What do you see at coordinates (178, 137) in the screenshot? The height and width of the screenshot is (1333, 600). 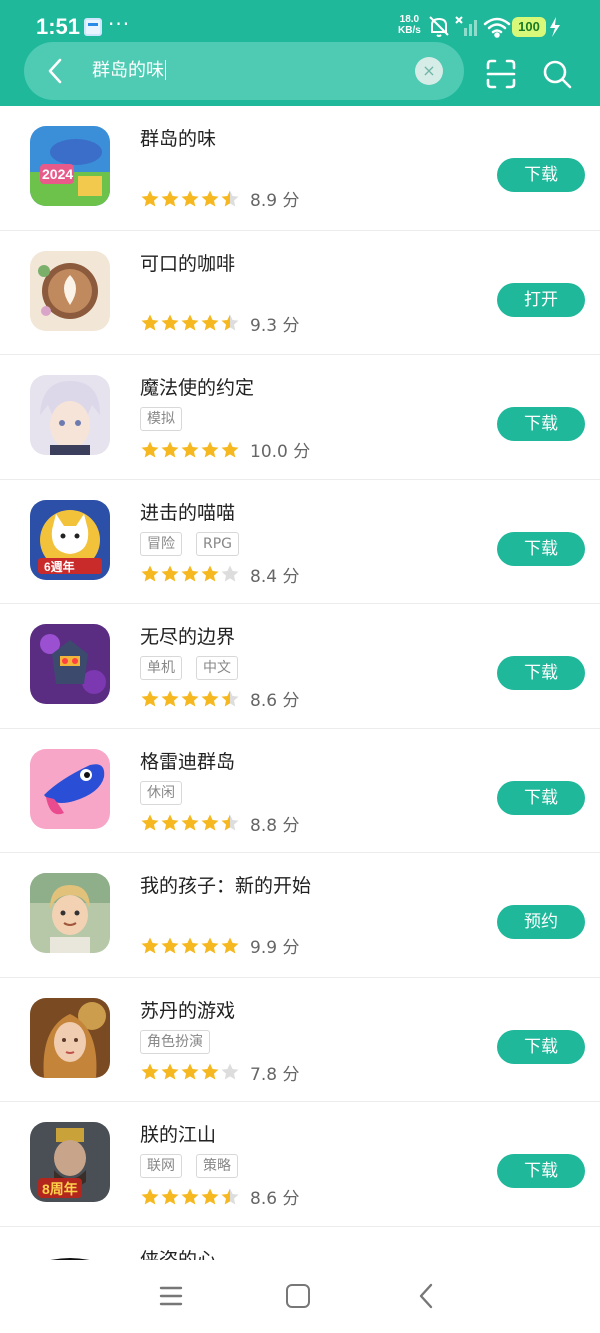 I see `app-name: 群岛的味` at bounding box center [178, 137].